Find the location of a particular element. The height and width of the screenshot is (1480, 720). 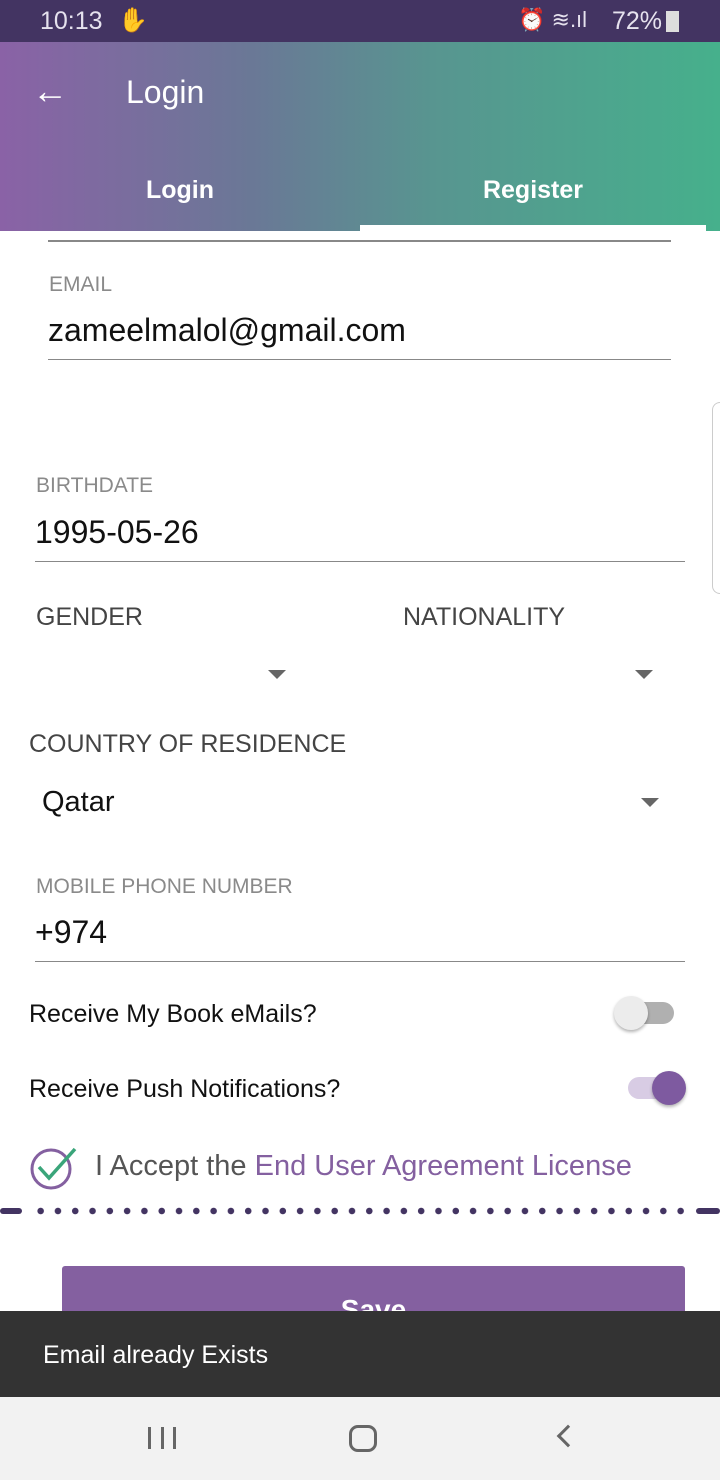

nationality-dropdown is located at coordinates (533, 672).